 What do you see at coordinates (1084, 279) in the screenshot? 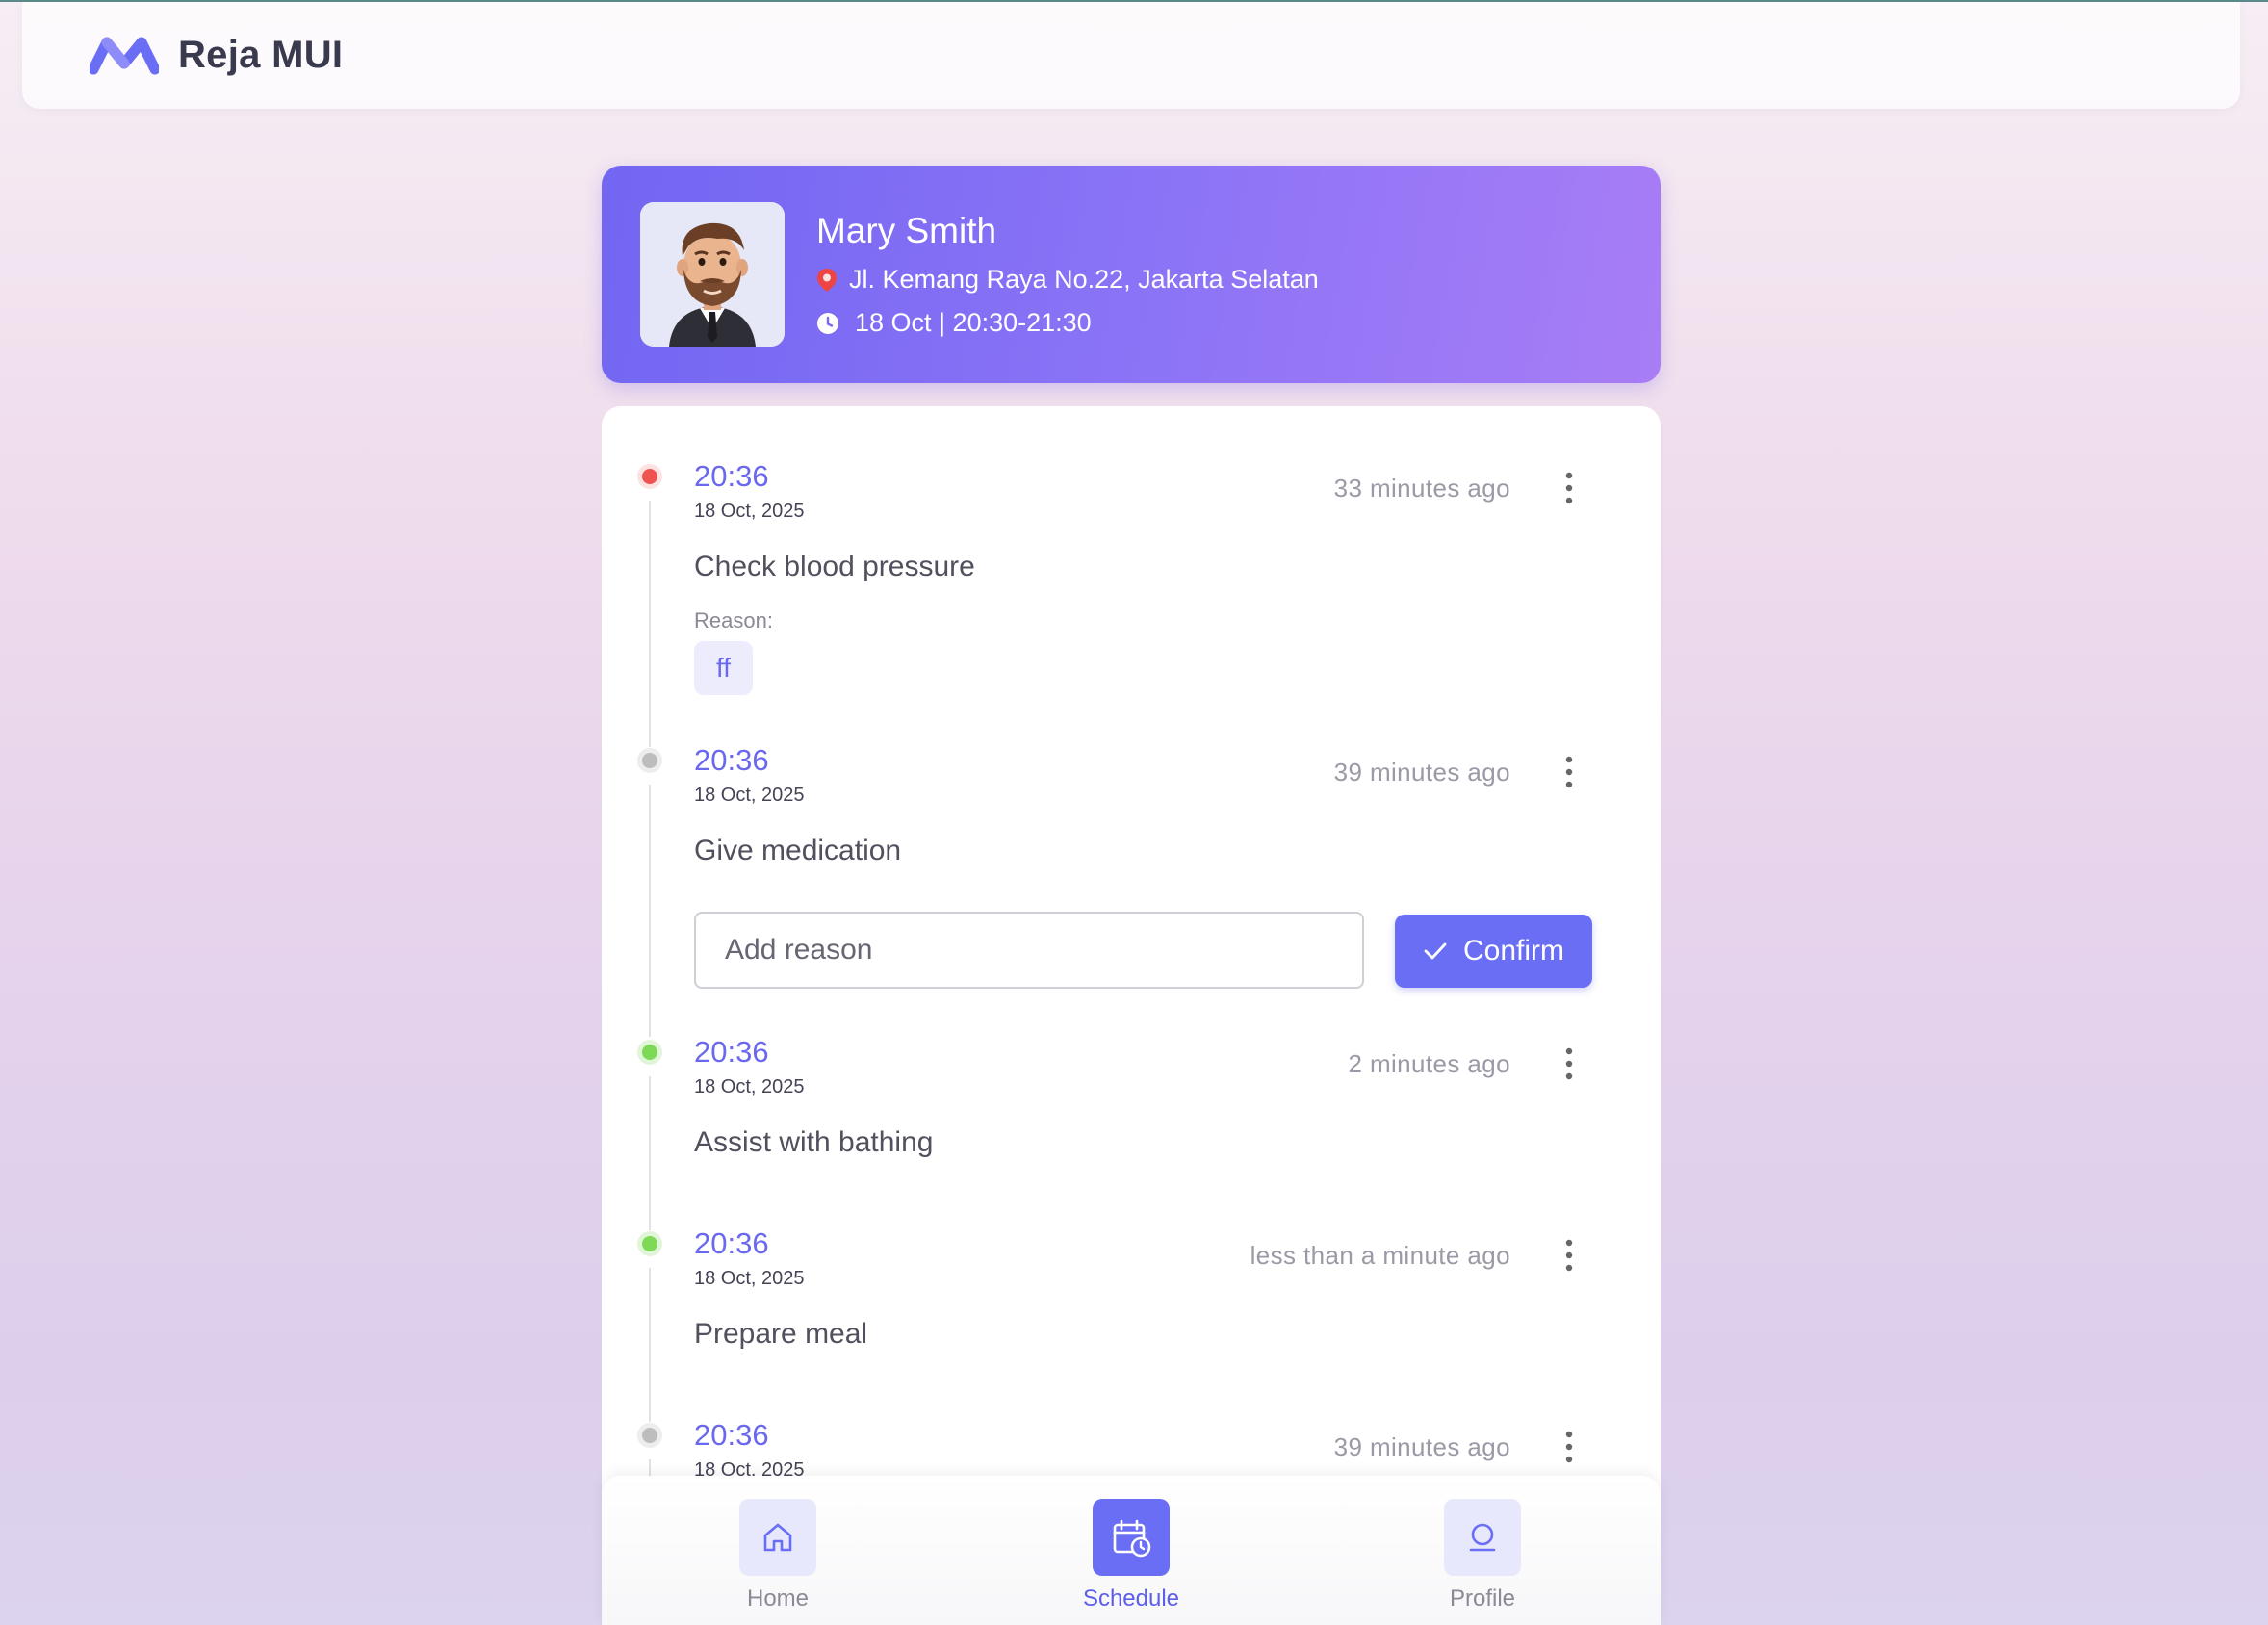
I see `patient-address: Jl. Kemang Raya No.22, Jakarta Selatan` at bounding box center [1084, 279].